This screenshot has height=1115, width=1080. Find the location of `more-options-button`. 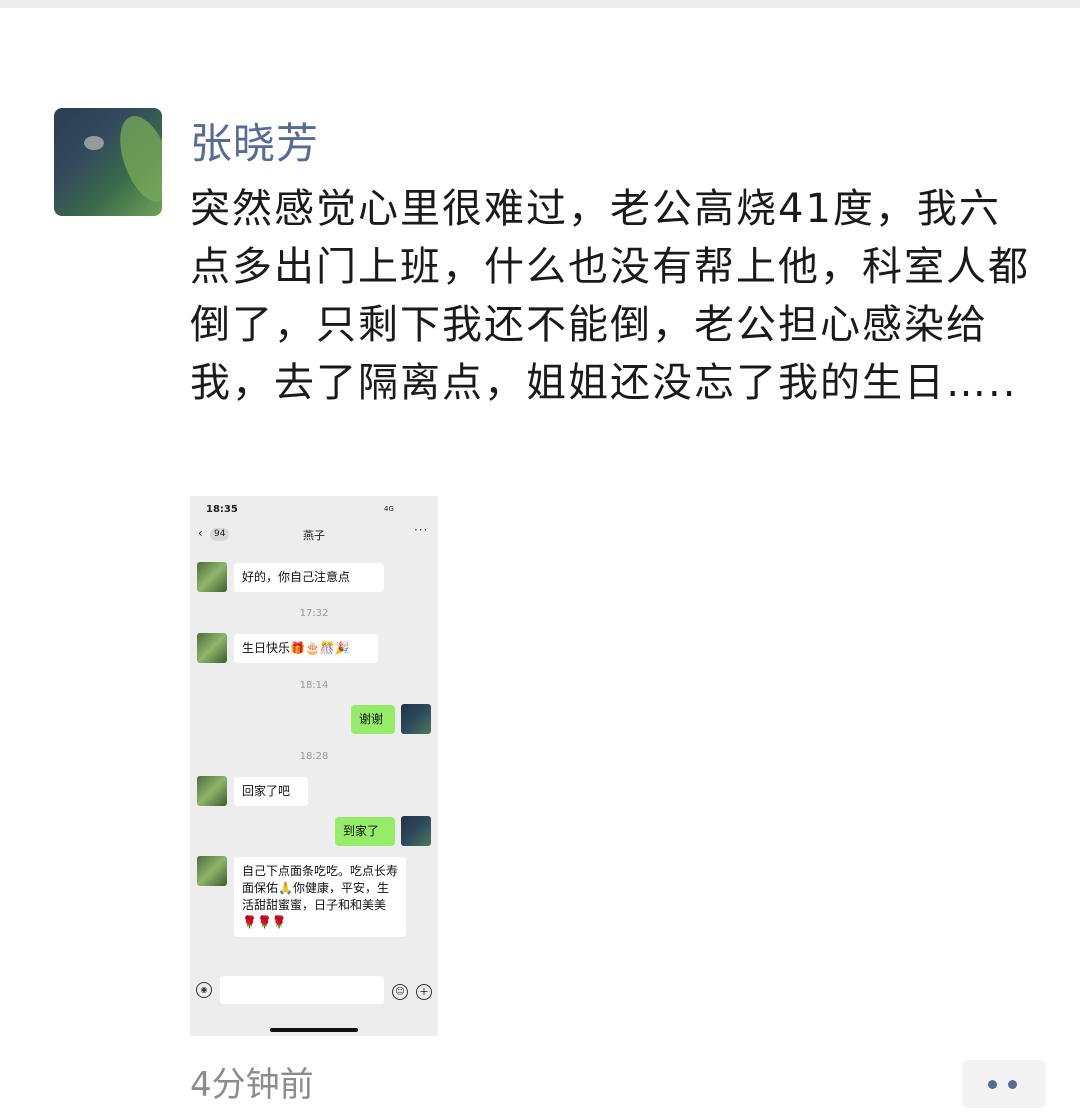

more-options-button is located at coordinates (1004, 1084).